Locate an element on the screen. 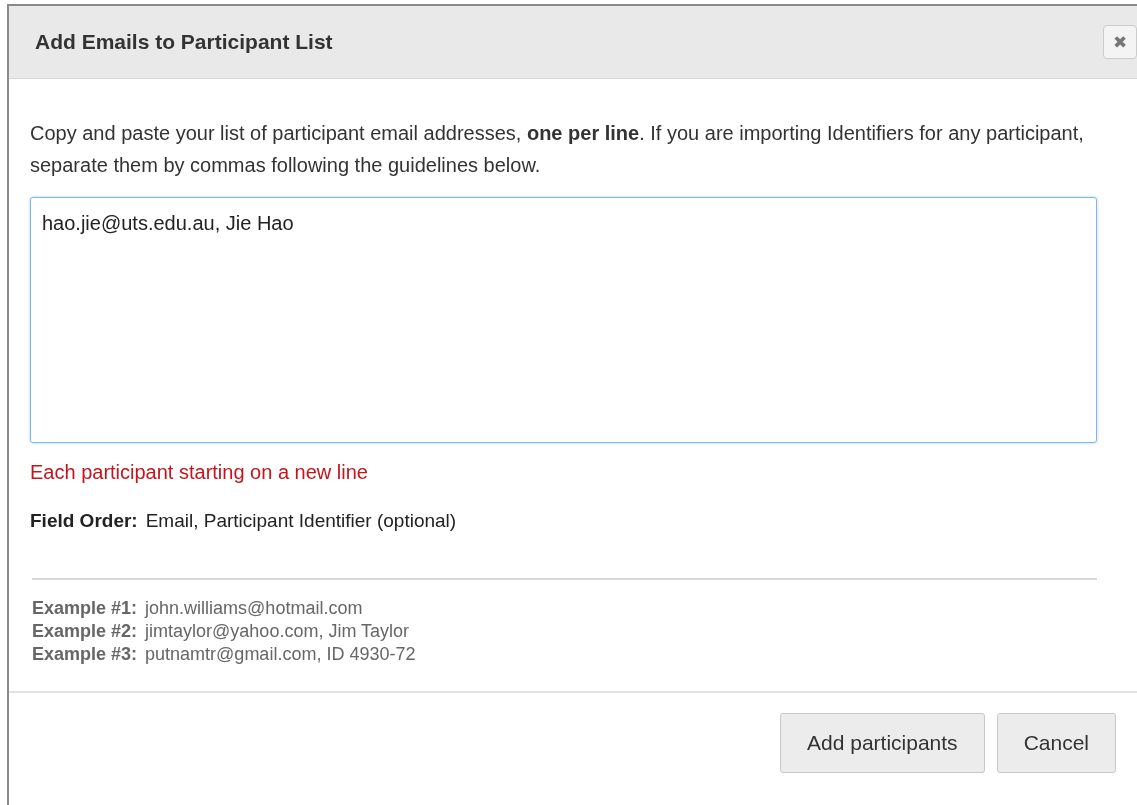 The image size is (1137, 805). example-label: Example #2: is located at coordinates (85, 631).